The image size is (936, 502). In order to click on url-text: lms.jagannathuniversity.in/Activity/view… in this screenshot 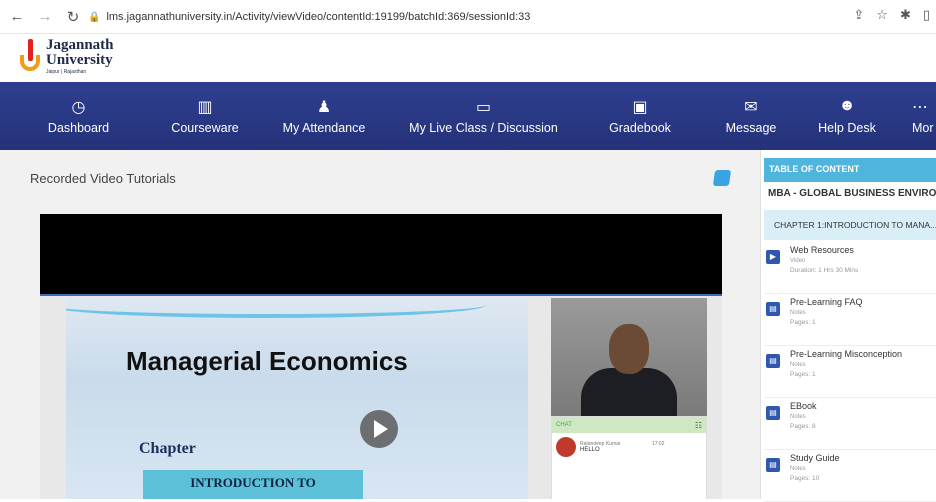, I will do `click(318, 17)`.